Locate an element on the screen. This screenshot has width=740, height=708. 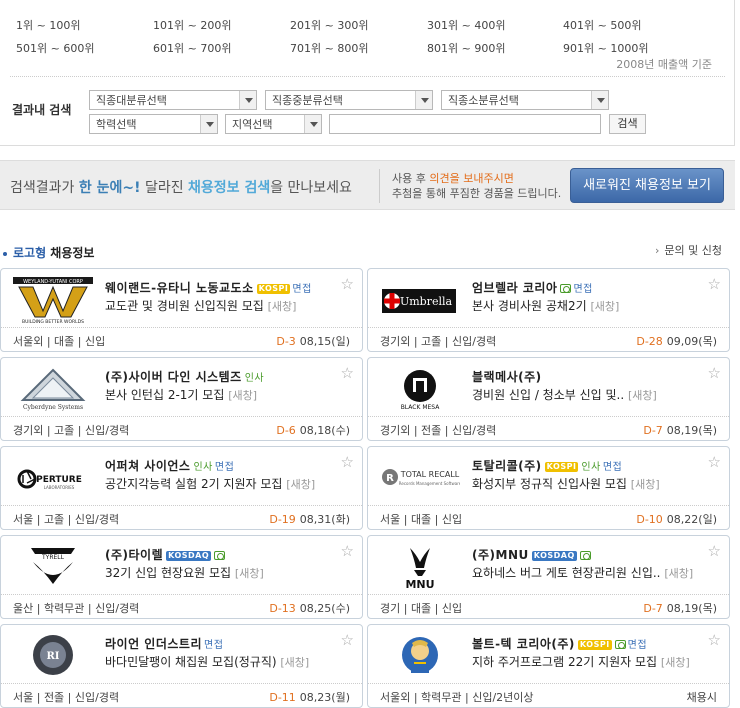
rank-range-link: 601위 ~ 700위 is located at coordinates (192, 48).